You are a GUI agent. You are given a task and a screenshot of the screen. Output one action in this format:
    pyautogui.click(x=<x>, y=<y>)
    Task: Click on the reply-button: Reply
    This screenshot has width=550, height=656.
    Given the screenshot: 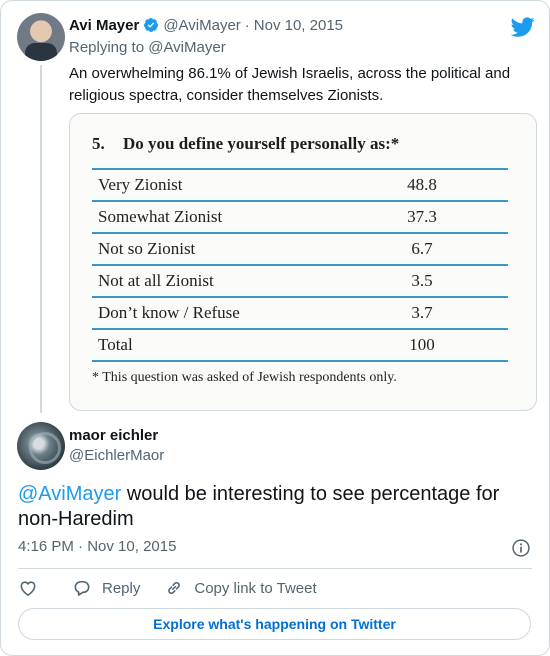 What is the action you would take?
    pyautogui.click(x=106, y=588)
    